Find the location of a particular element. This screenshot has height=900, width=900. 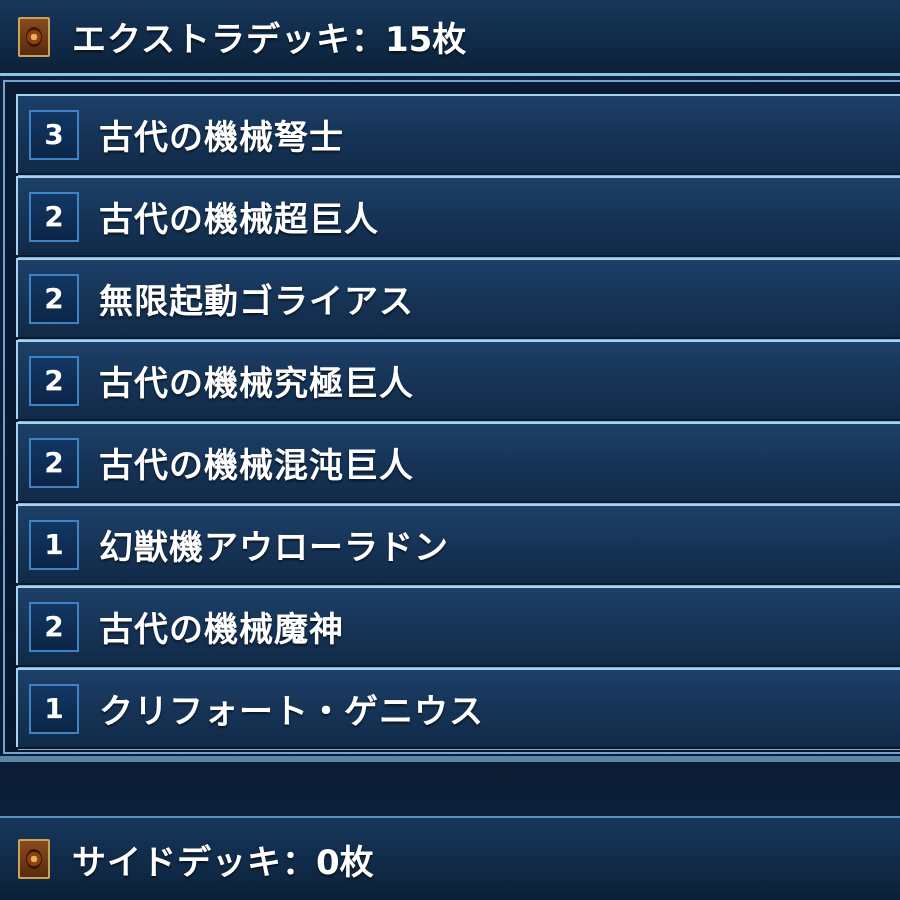

card-name: 古代の機械究極巨人 is located at coordinates (256, 384).